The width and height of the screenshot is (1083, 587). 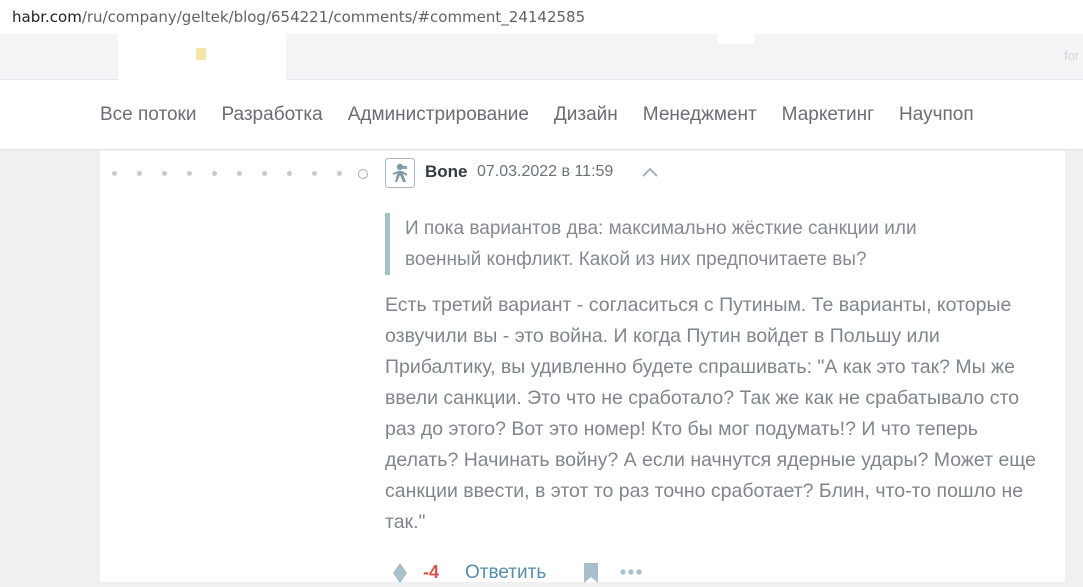 What do you see at coordinates (47, 17) in the screenshot?
I see `url-host: habr.com` at bounding box center [47, 17].